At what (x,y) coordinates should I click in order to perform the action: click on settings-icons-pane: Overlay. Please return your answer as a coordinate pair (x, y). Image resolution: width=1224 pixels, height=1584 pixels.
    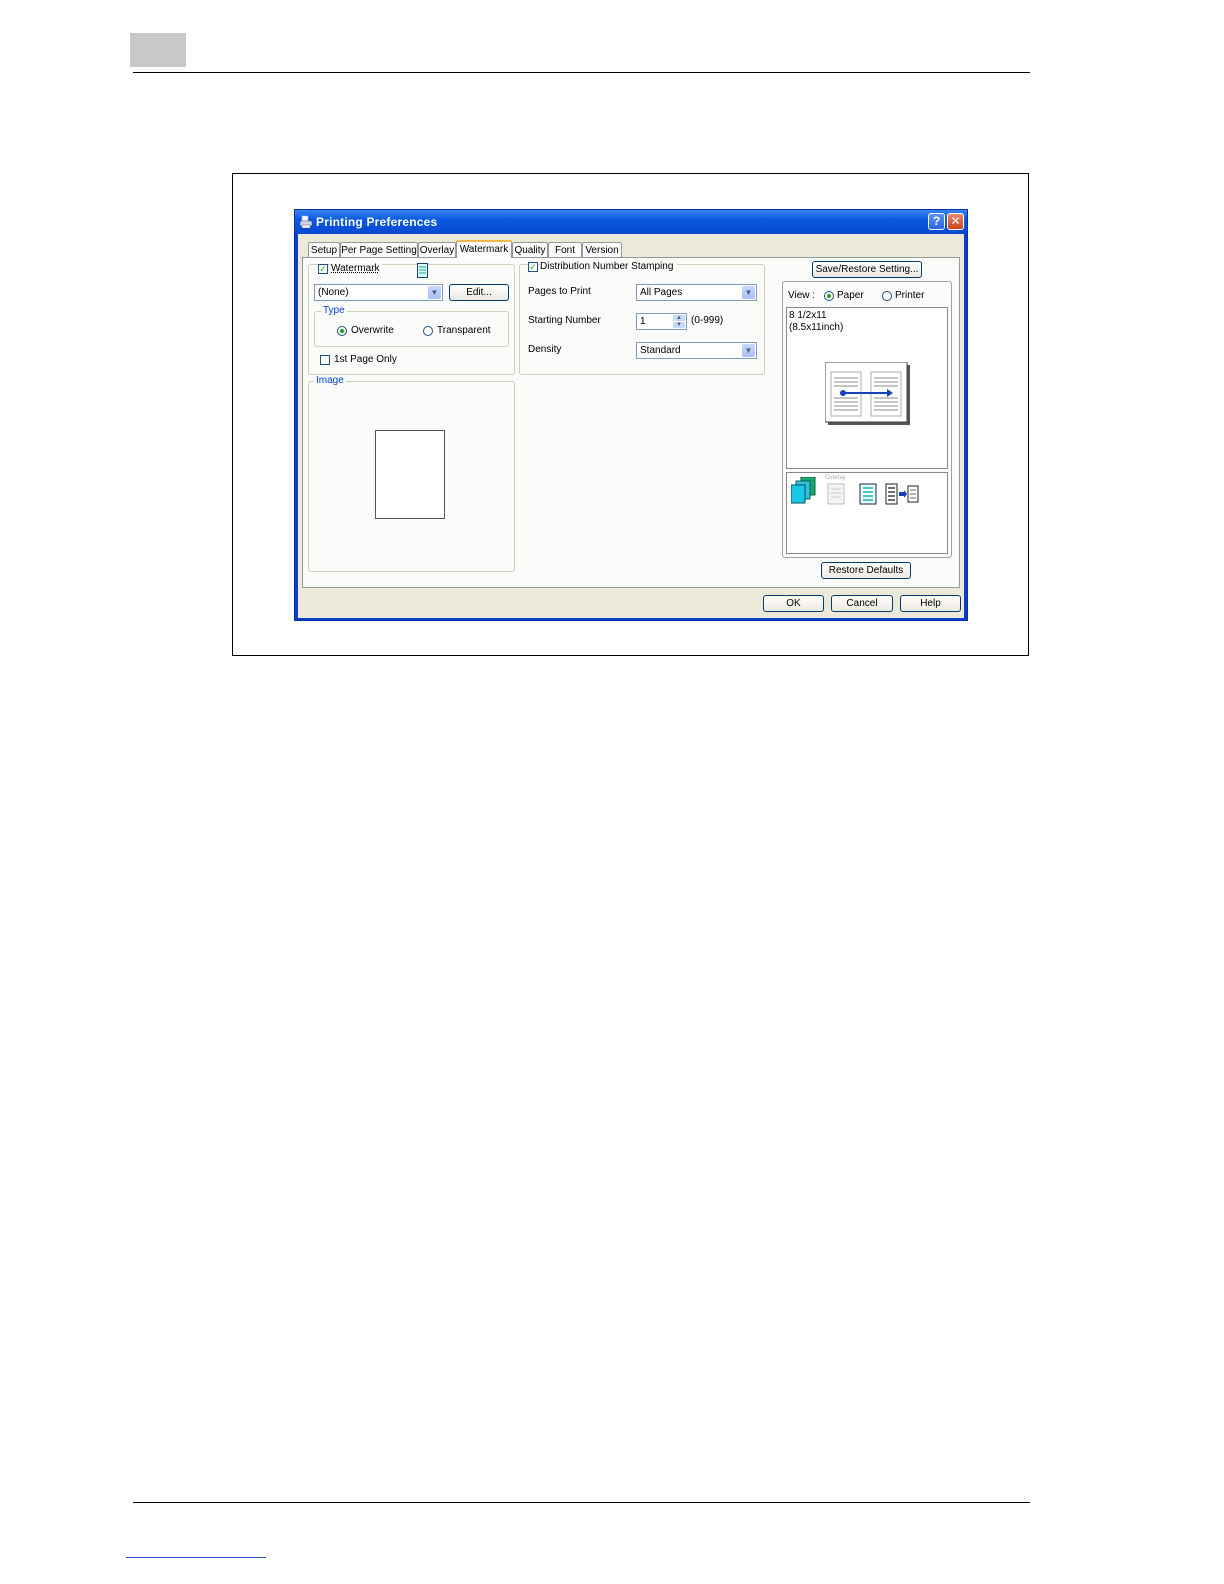
    Looking at the image, I should click on (867, 513).